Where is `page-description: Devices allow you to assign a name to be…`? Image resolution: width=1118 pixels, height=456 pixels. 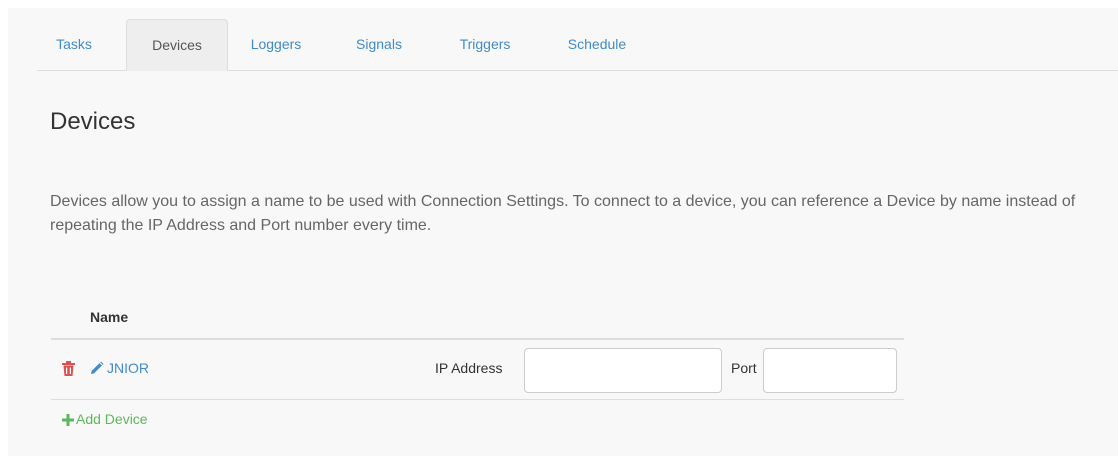 page-description: Devices allow you to assign a name to be… is located at coordinates (563, 213).